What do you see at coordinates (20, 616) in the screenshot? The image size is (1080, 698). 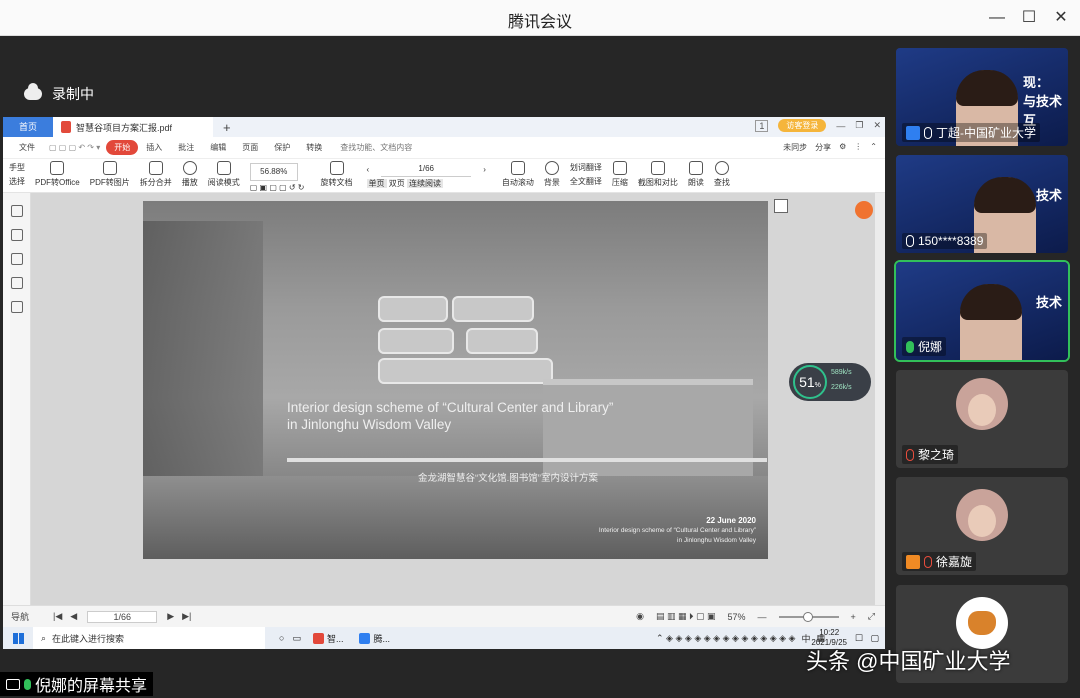 I see `navigation-pane-toggle: 导航` at bounding box center [20, 616].